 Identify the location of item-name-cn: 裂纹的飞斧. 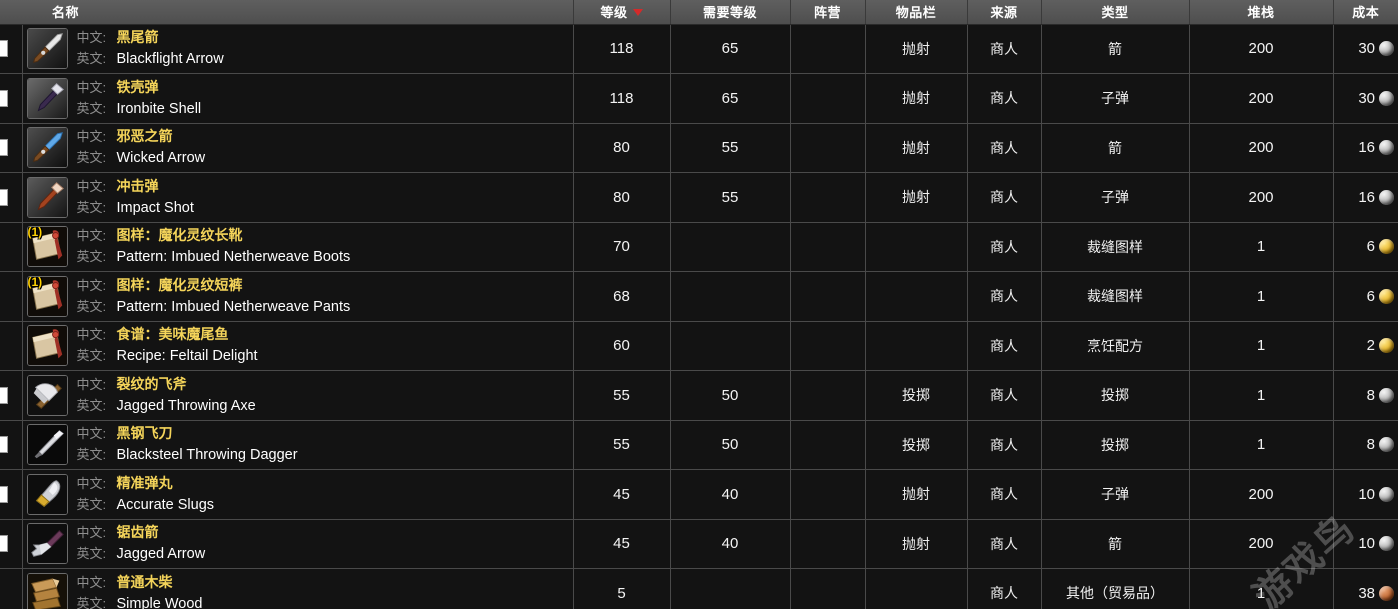
(152, 384).